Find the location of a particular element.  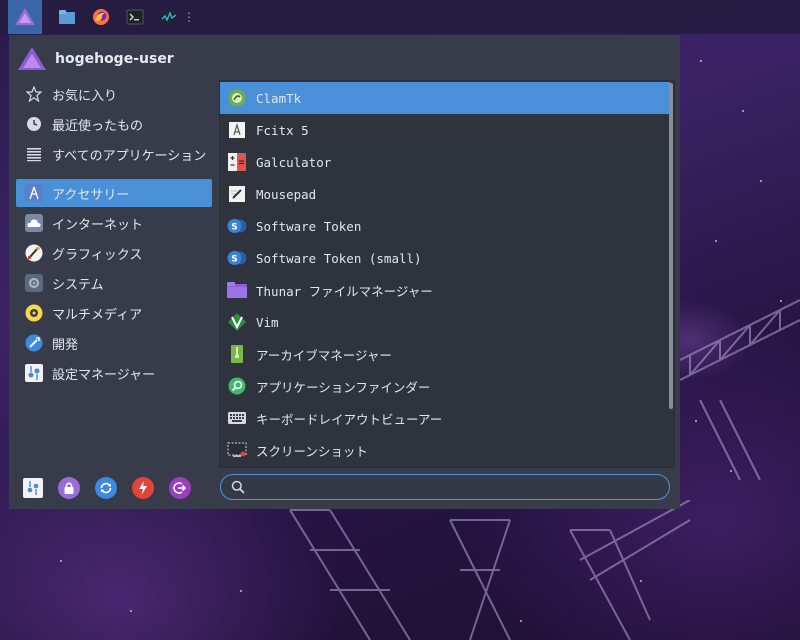

user-avatar-icon is located at coordinates (32, 58).